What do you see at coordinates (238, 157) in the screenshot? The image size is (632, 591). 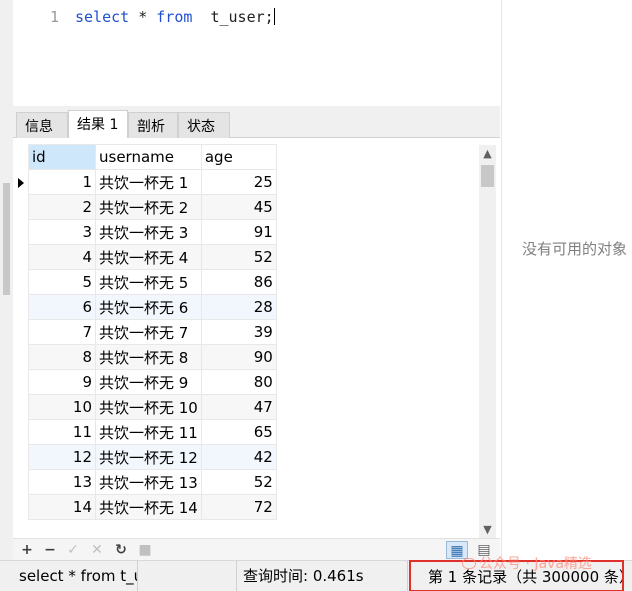 I see `column-header-age: age` at bounding box center [238, 157].